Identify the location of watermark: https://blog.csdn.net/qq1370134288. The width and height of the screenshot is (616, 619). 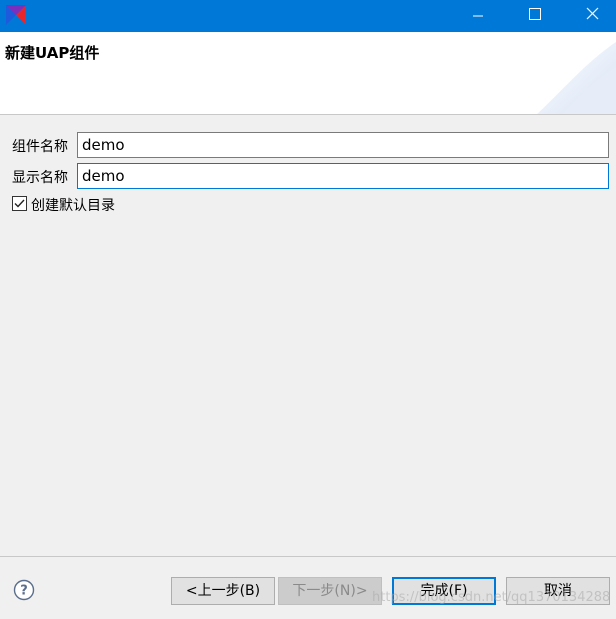
(491, 597).